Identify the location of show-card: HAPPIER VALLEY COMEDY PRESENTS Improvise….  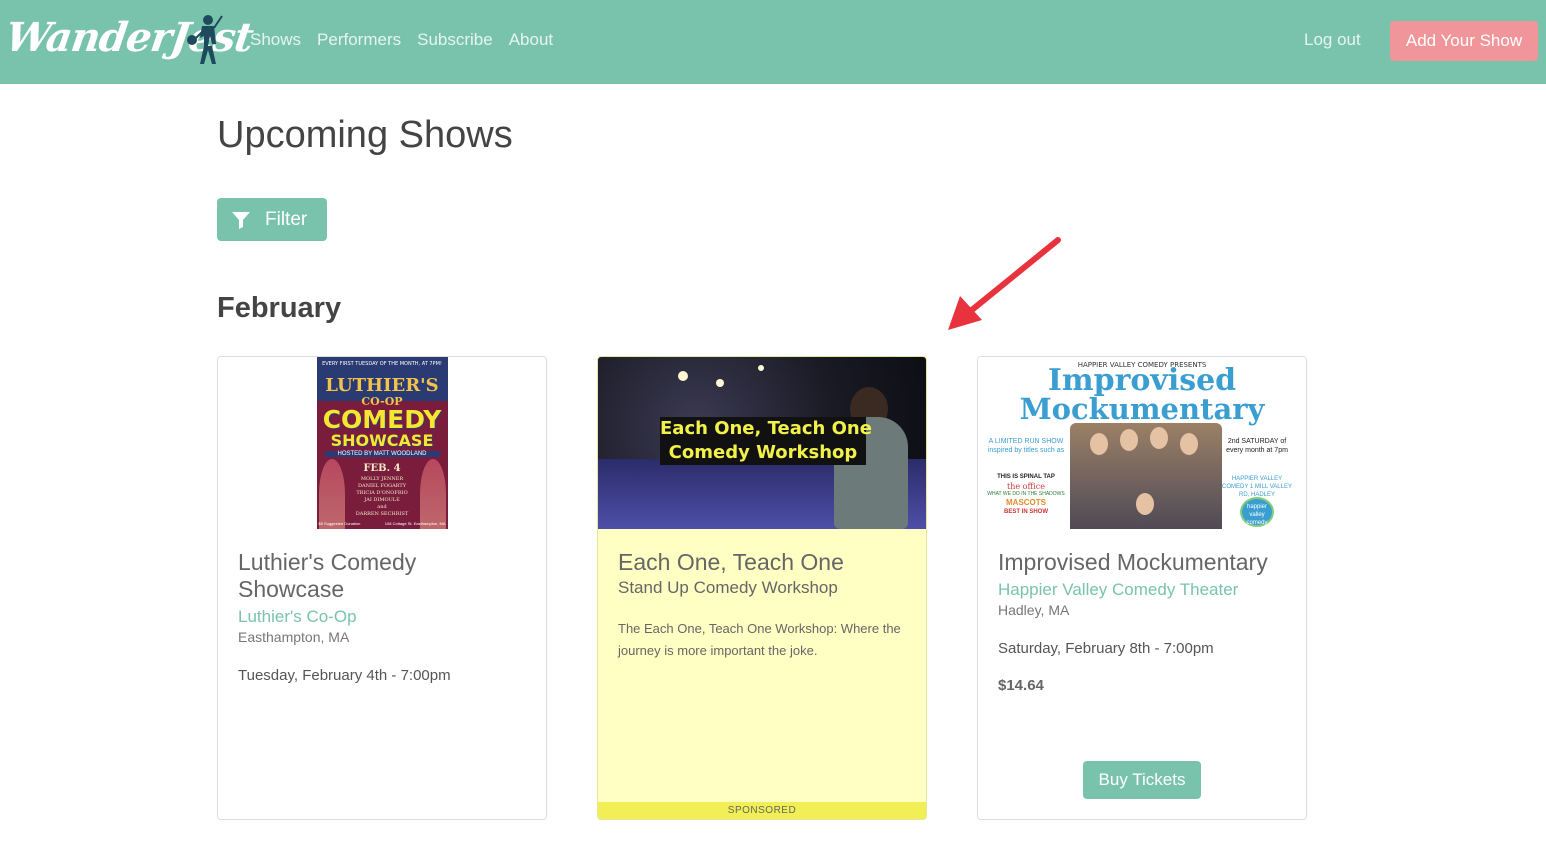
(1142, 588).